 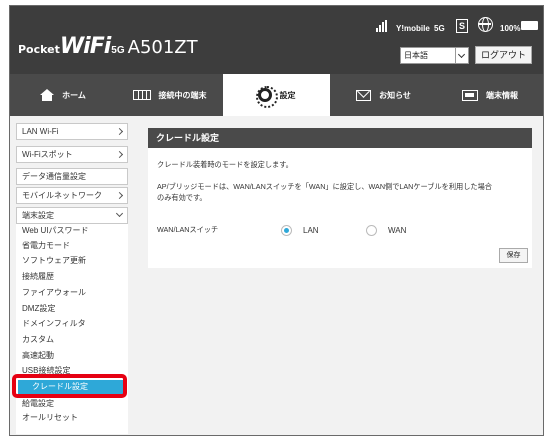 I want to click on sidebar-item-mobile-network: モバイルネットワーク, so click(x=72, y=195).